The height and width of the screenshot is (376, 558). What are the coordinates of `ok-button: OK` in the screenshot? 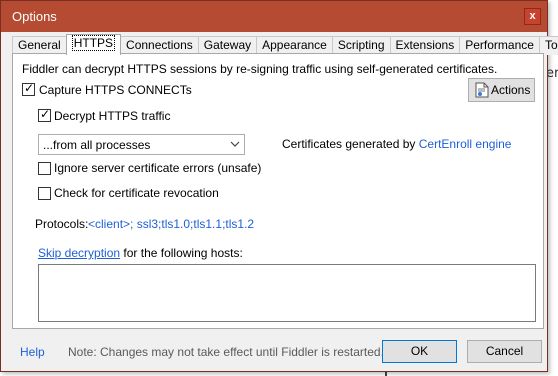 It's located at (419, 351).